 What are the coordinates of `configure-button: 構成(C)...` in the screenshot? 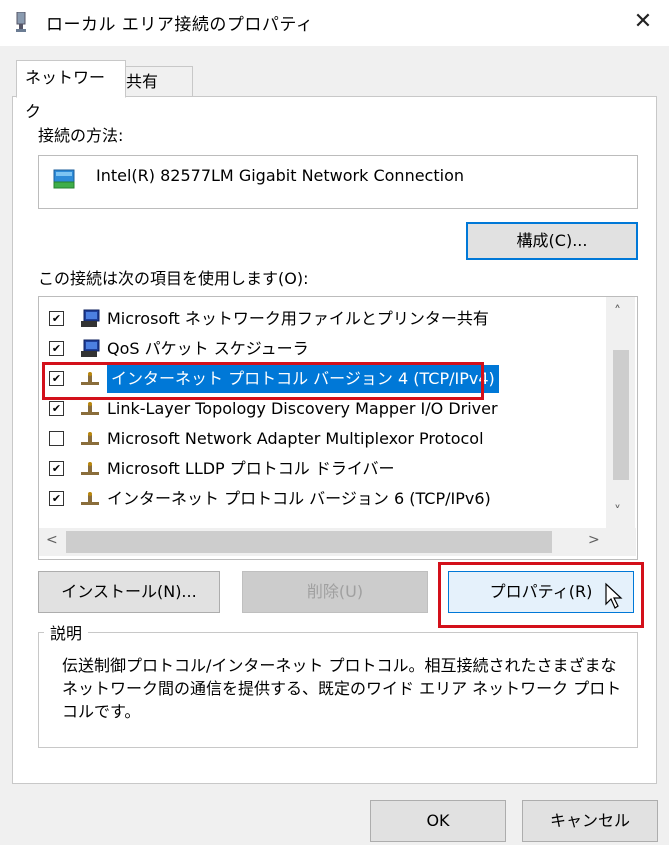 It's located at (552, 241).